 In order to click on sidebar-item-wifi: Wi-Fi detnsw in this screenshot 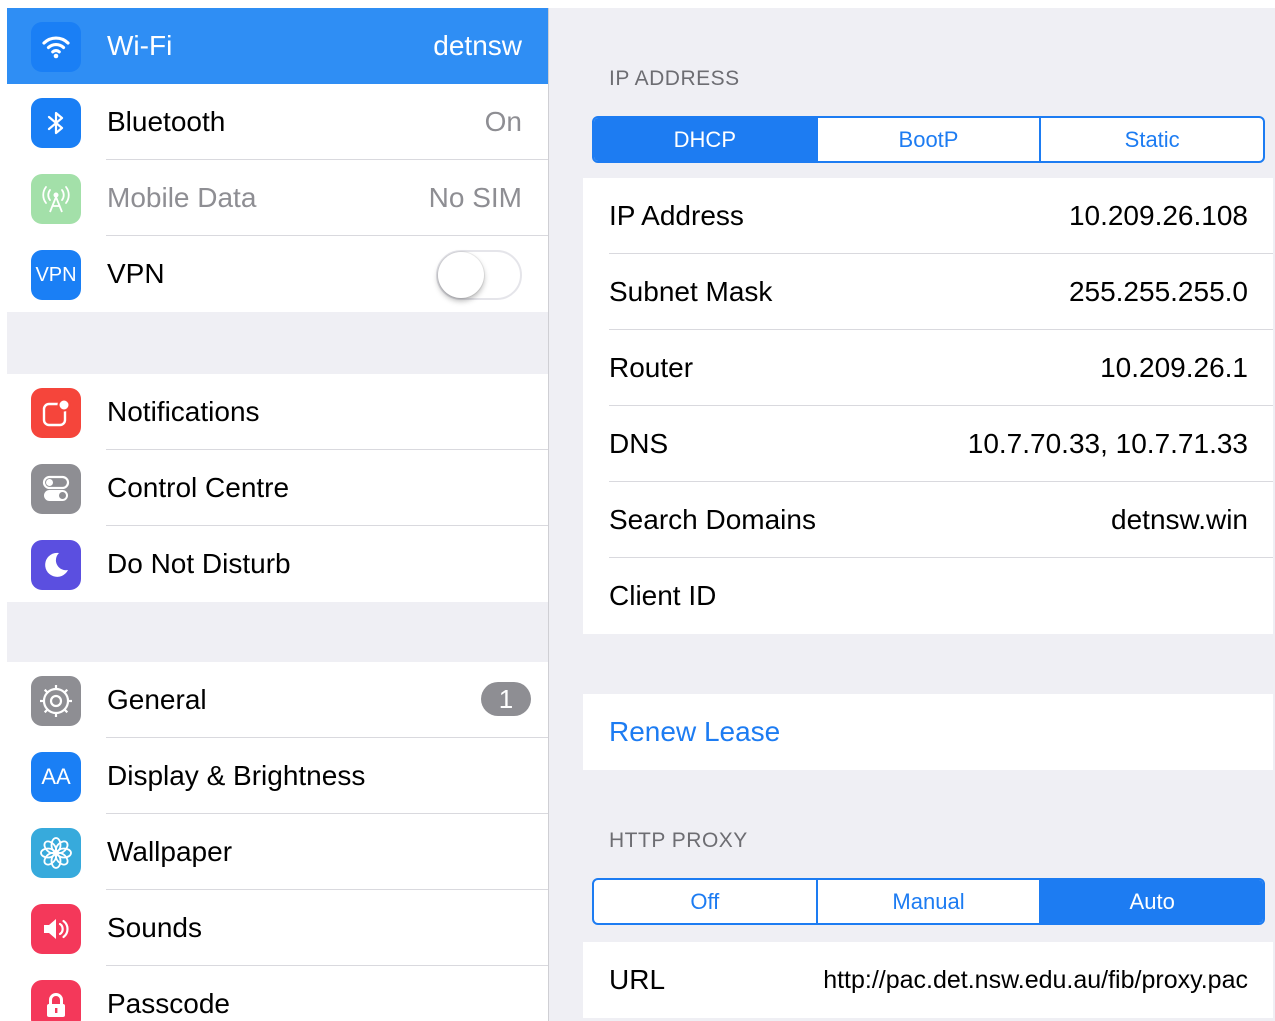, I will do `click(277, 46)`.